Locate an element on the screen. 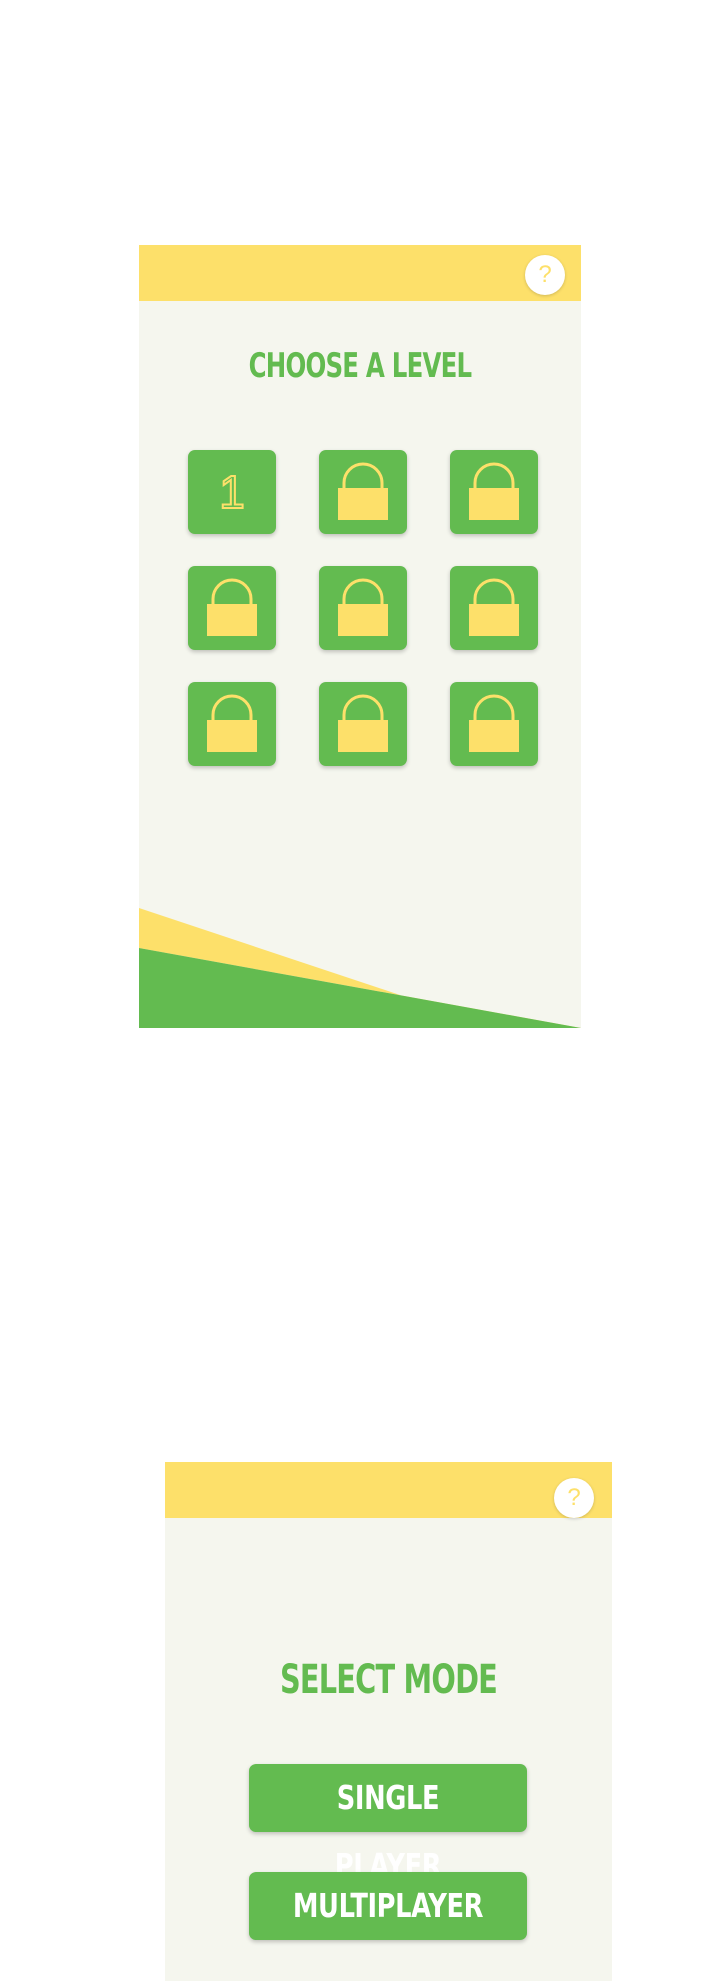 Image resolution: width=722 pixels, height=1981 pixels. level-grid: 1 is located at coordinates (363, 608).